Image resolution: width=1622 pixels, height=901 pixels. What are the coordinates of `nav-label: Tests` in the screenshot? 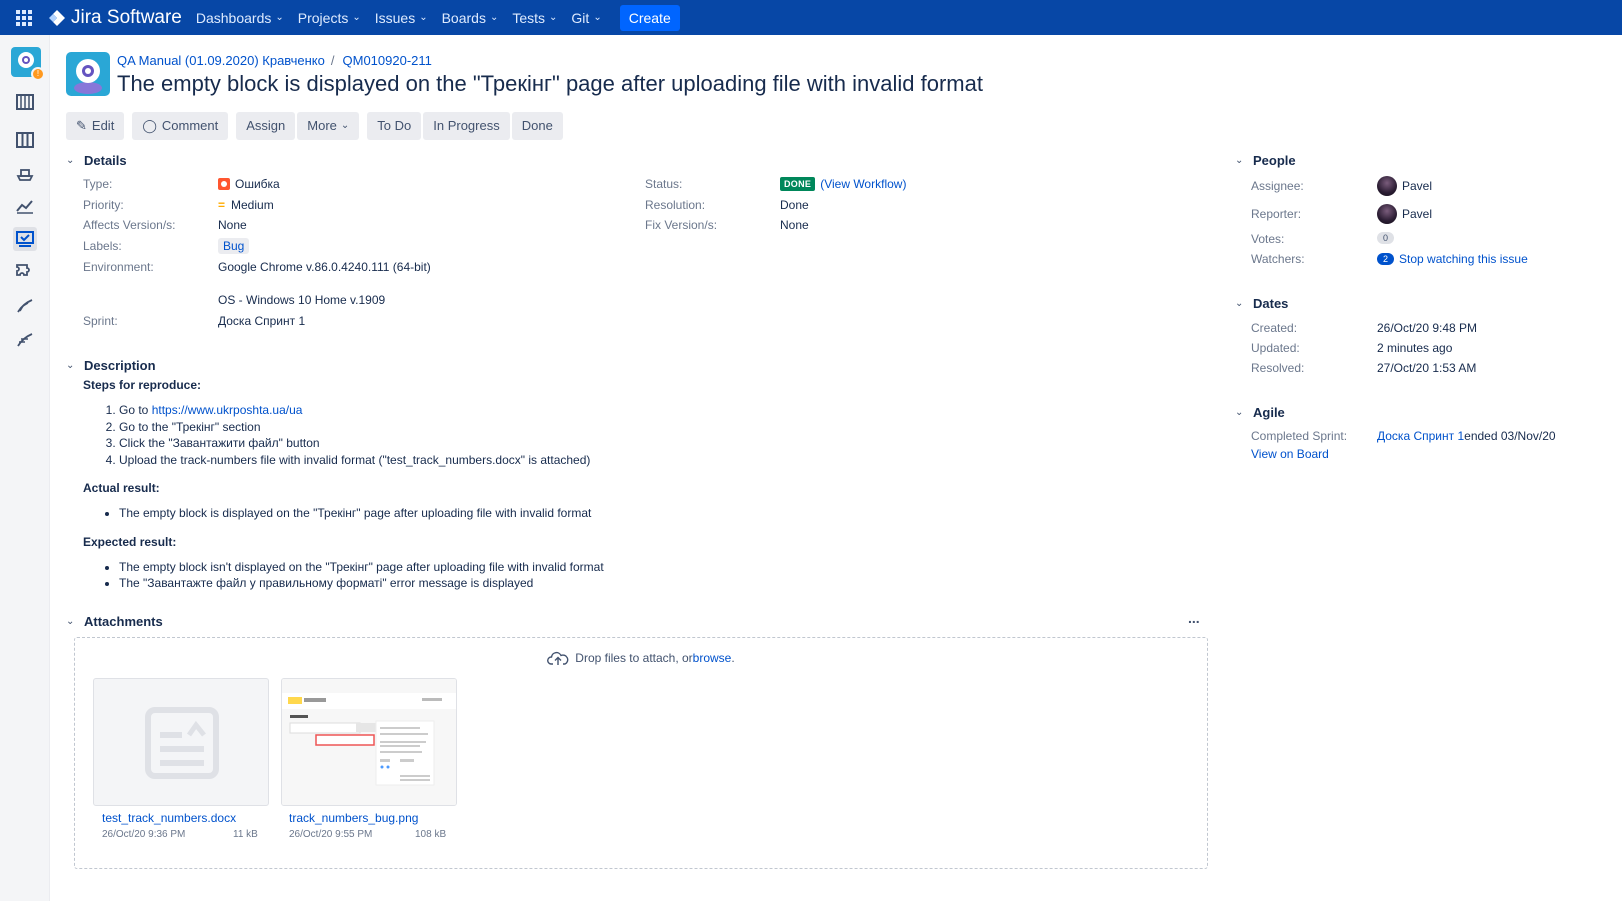 It's located at (529, 17).